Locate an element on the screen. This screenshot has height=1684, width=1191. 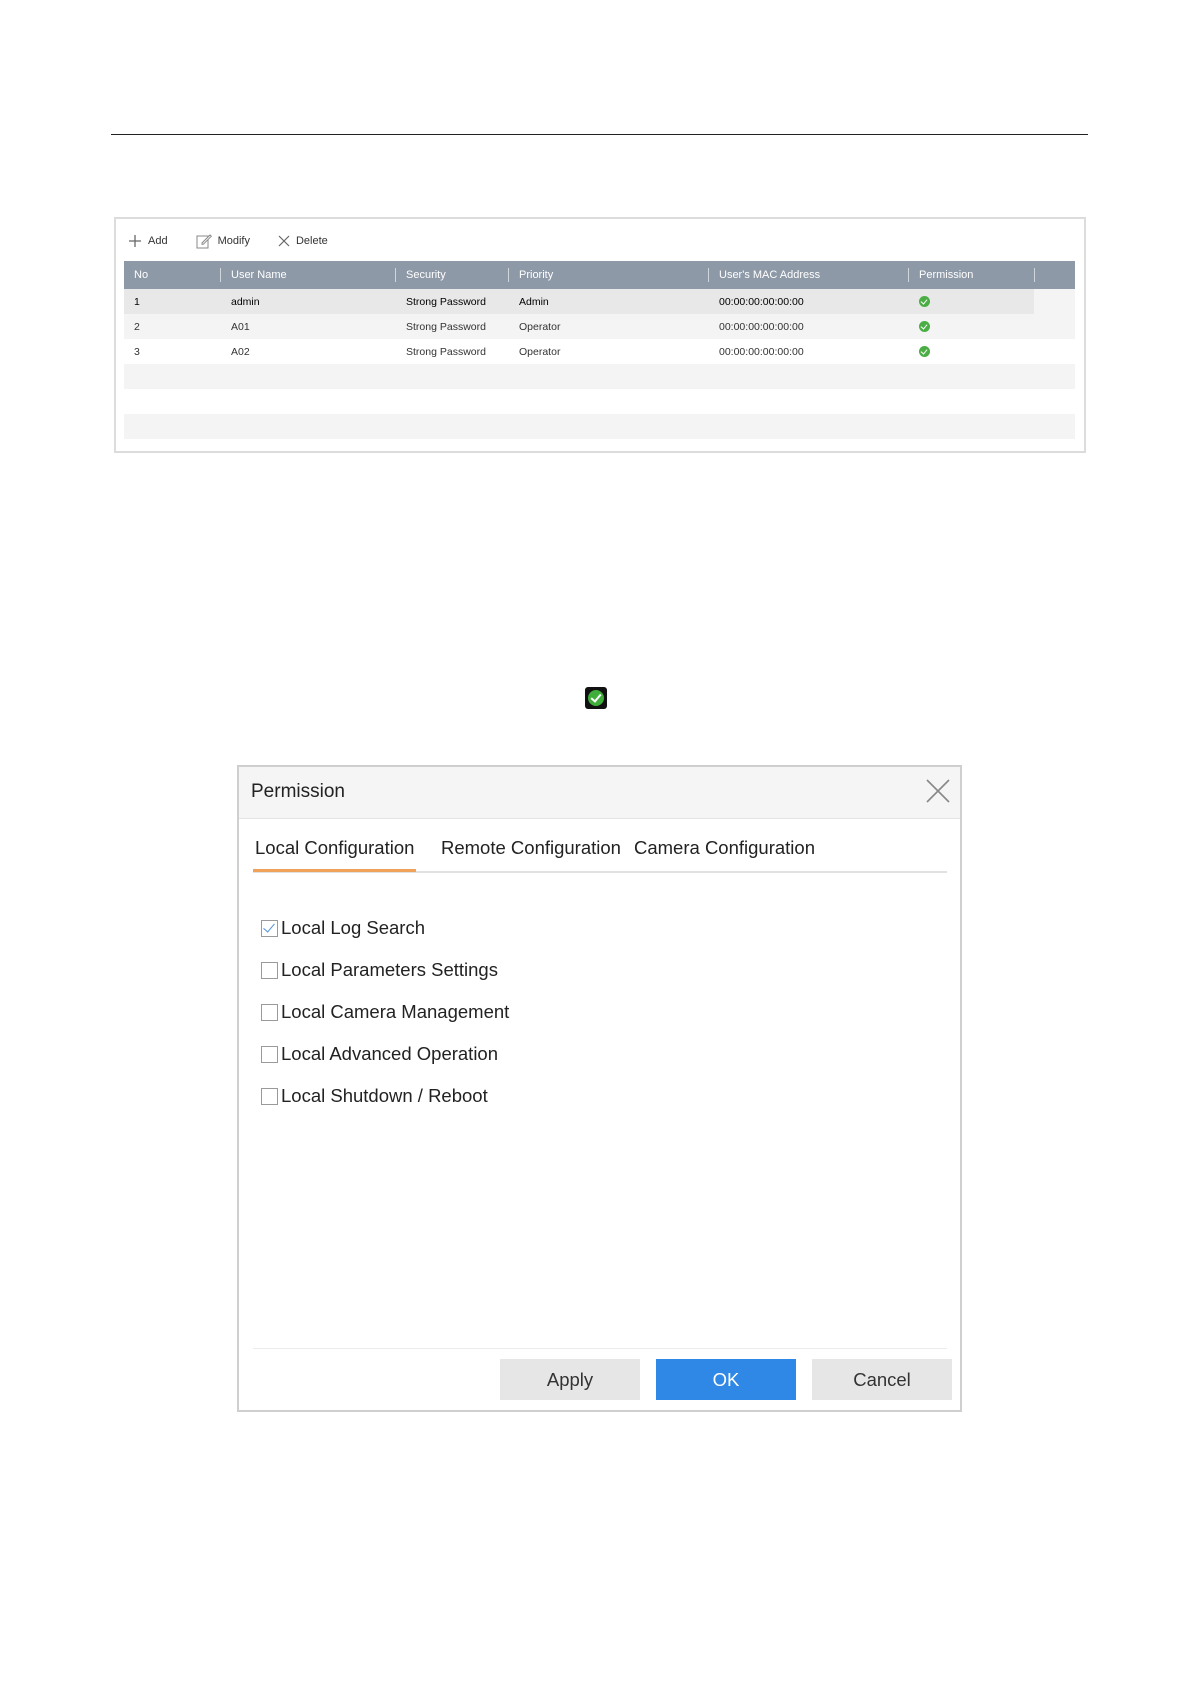
column-header-permission: Permission is located at coordinates (972, 275).